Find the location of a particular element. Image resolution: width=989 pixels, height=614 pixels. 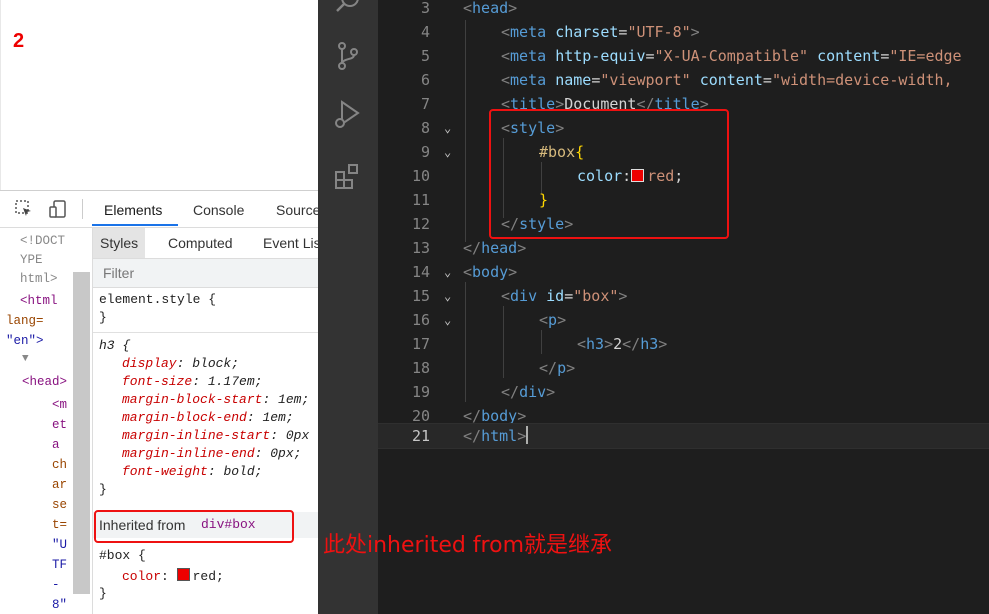

line-number: 4 is located at coordinates (425, 32).